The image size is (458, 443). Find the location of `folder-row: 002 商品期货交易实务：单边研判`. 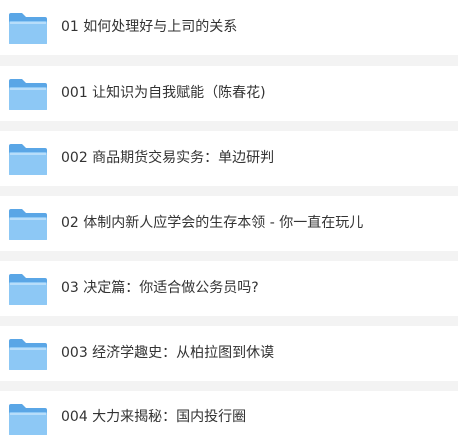

folder-row: 002 商品期货交易实务：单边研判 is located at coordinates (229, 158).